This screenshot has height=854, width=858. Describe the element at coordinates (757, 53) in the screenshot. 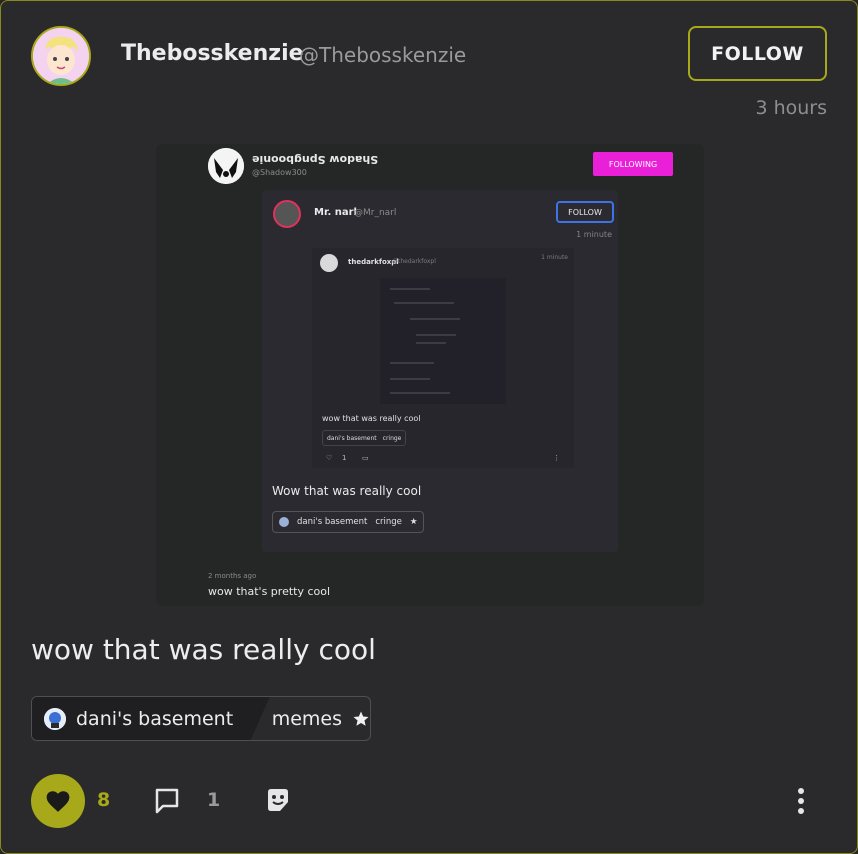

I see `follow-button: FOLLOW` at that location.